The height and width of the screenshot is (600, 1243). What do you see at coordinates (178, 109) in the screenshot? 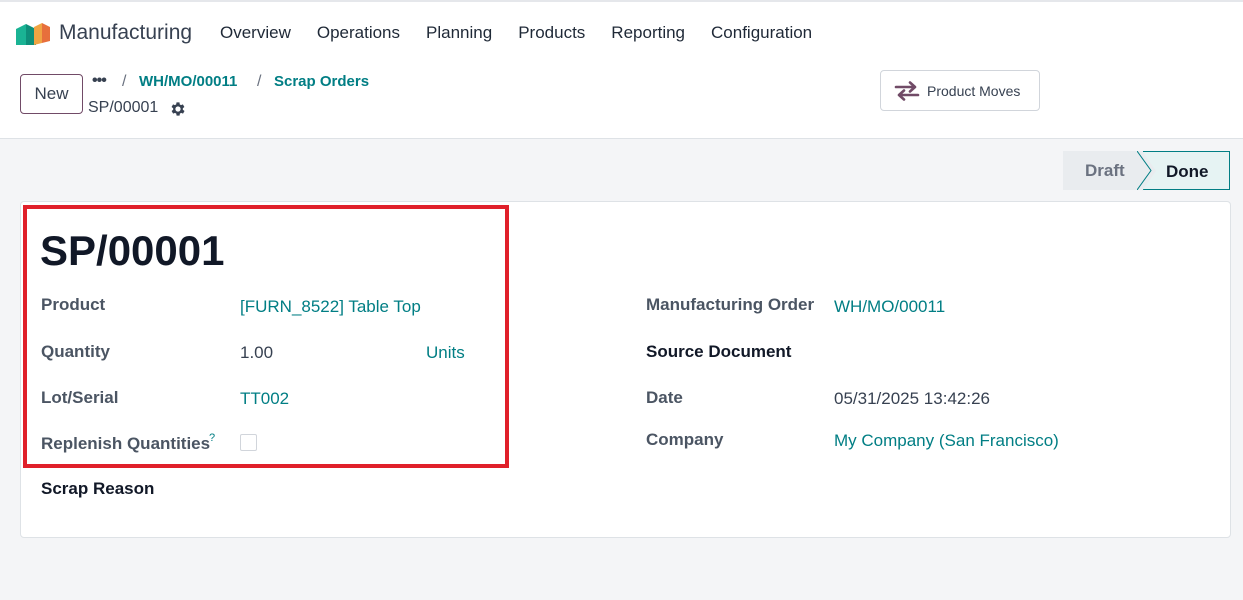
I see `gear-icon` at bounding box center [178, 109].